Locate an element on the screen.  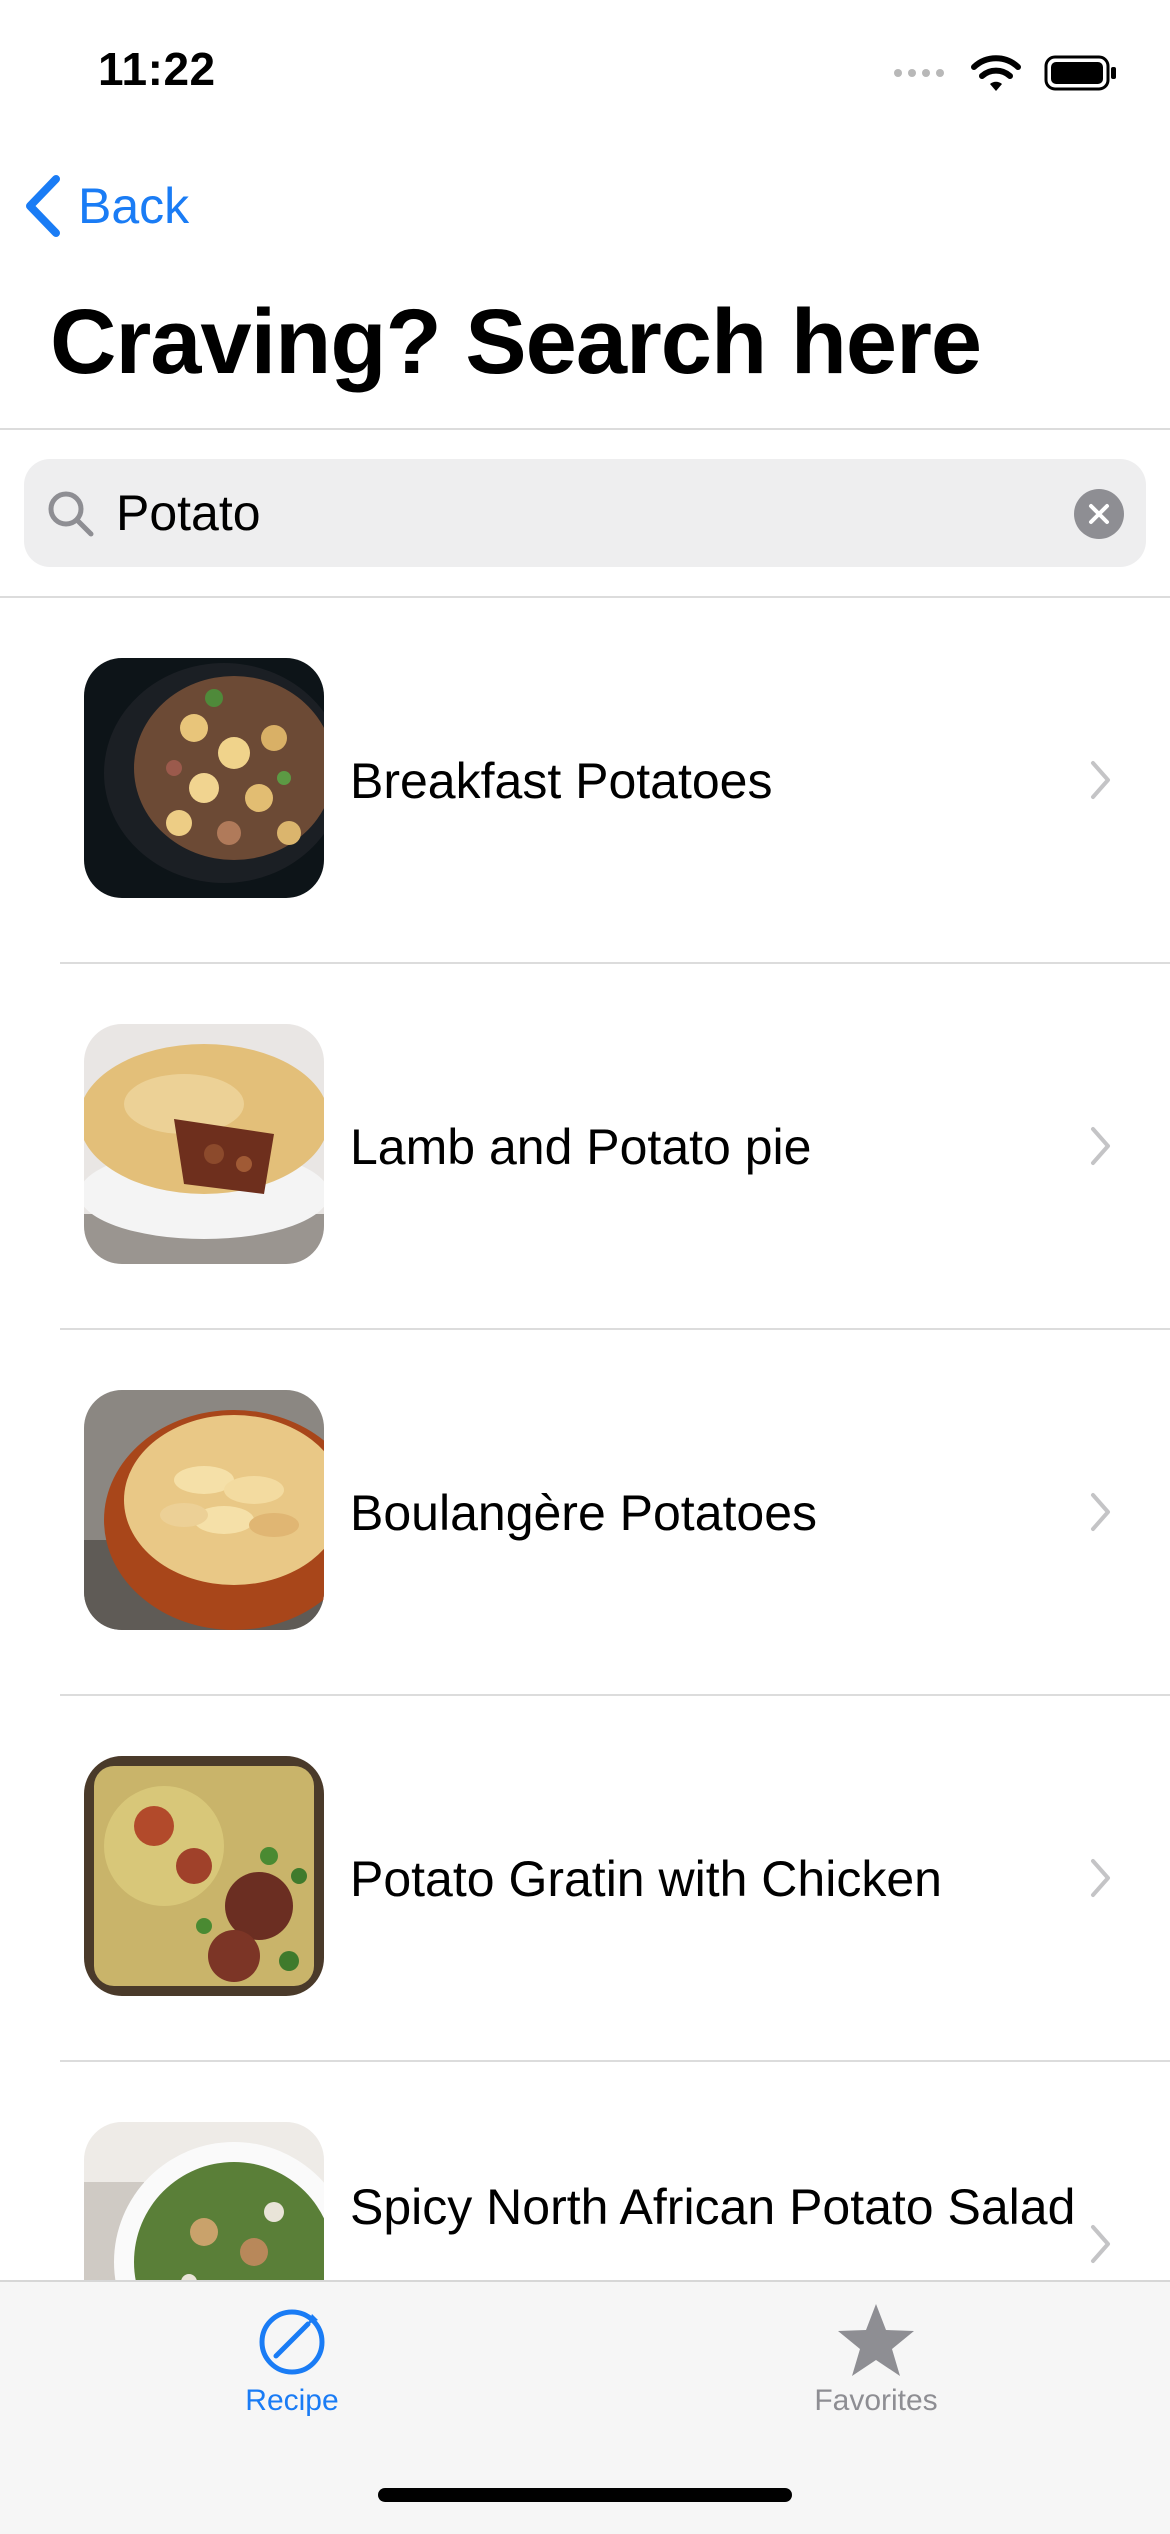
search-icon is located at coordinates (71, 514).